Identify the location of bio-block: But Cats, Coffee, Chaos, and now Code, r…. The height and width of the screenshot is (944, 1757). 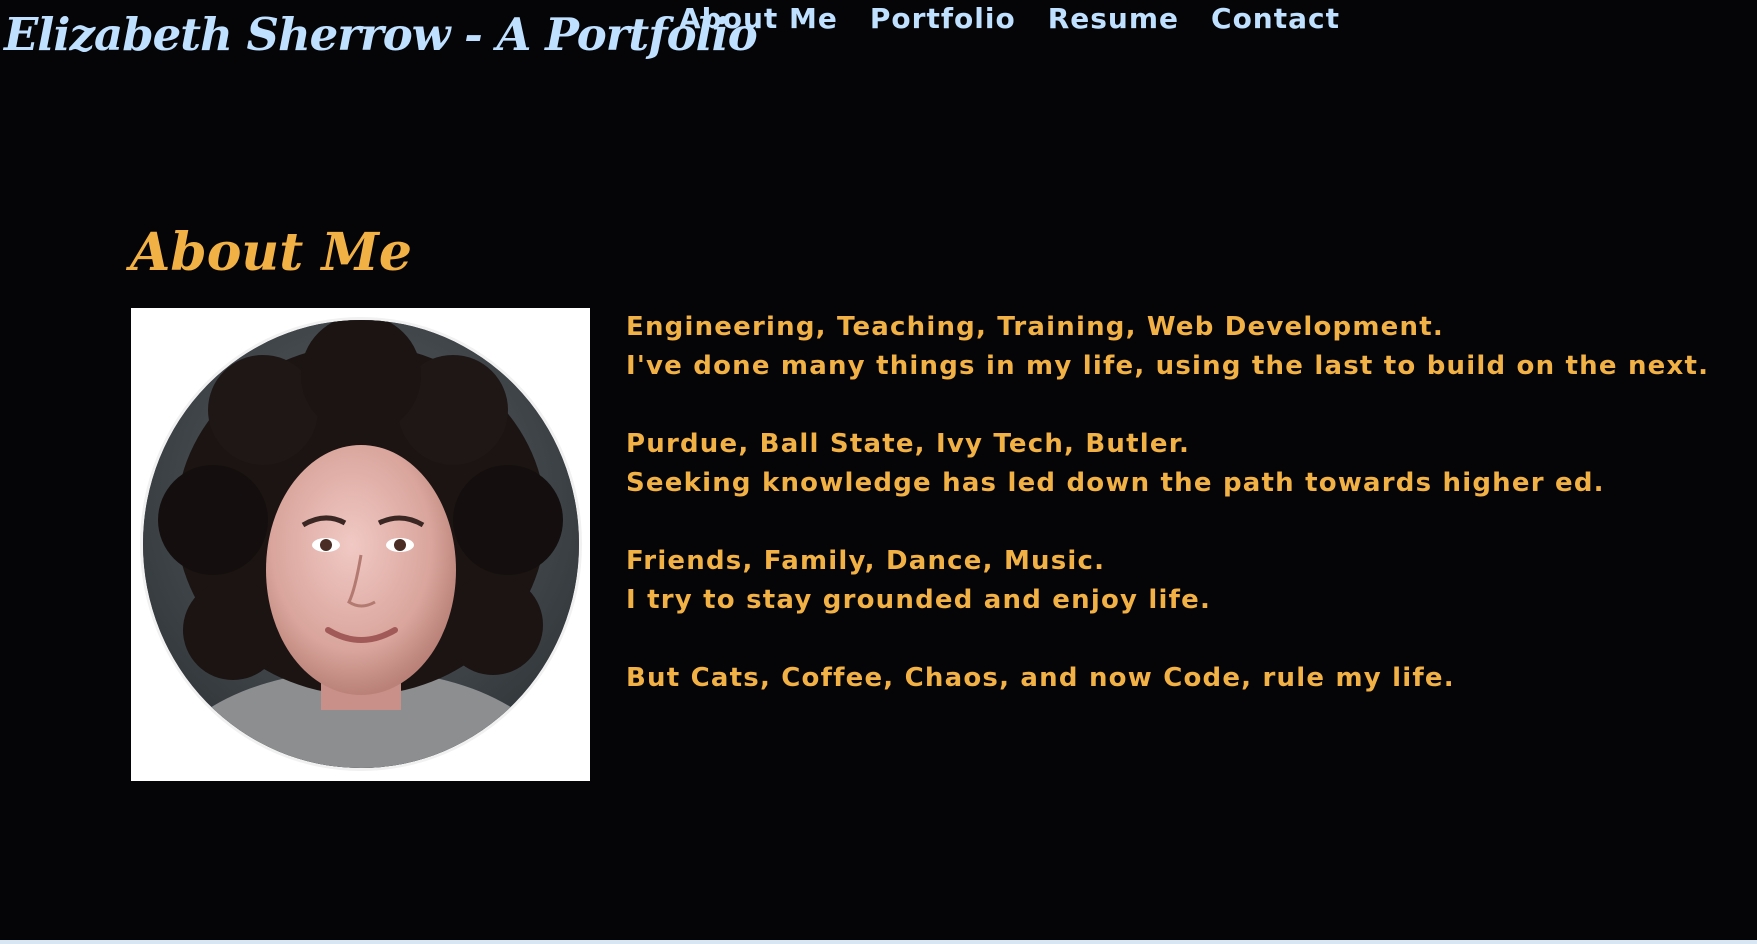
(1176, 678).